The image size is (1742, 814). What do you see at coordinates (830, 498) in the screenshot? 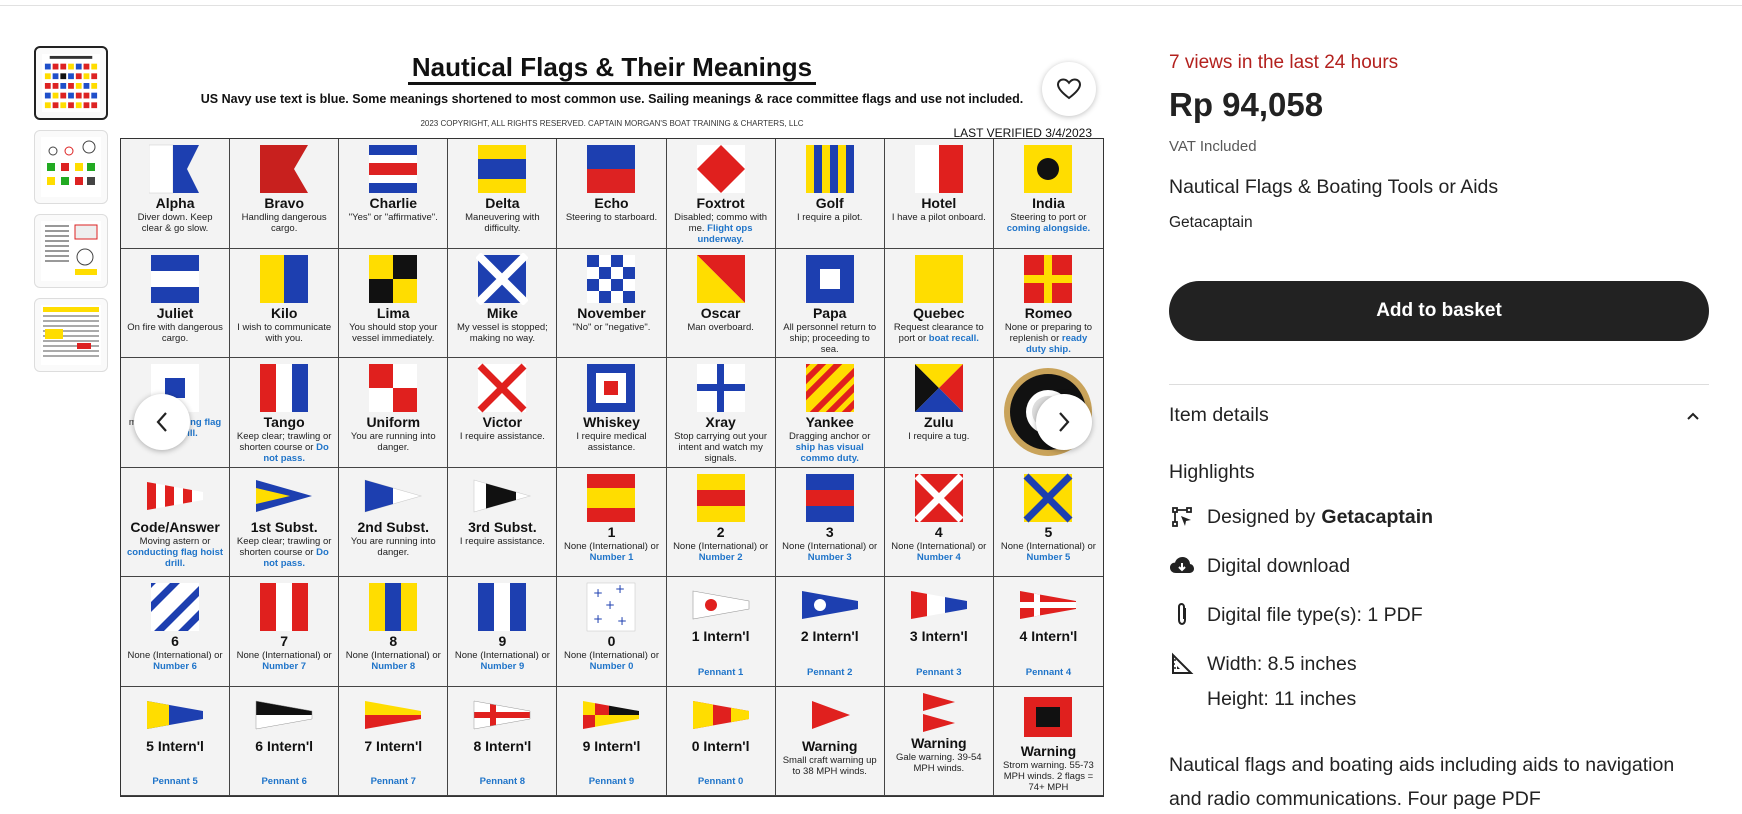
I see `number-3-flag-icon` at bounding box center [830, 498].